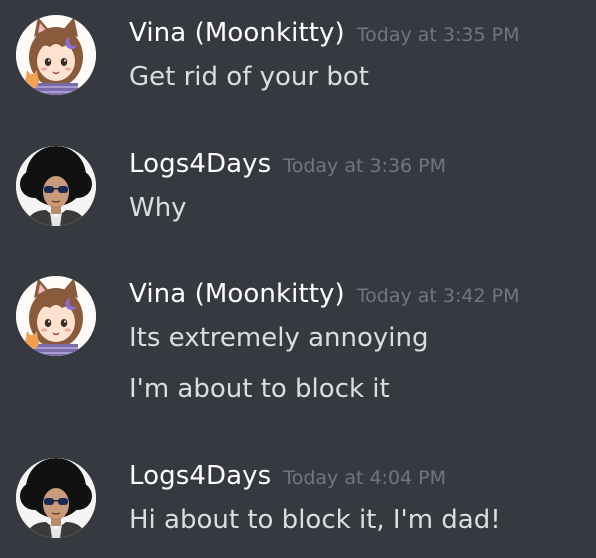 This screenshot has width=596, height=558. I want to click on message-header: Logs4Days Today at 4:04 PM, so click(287, 476).